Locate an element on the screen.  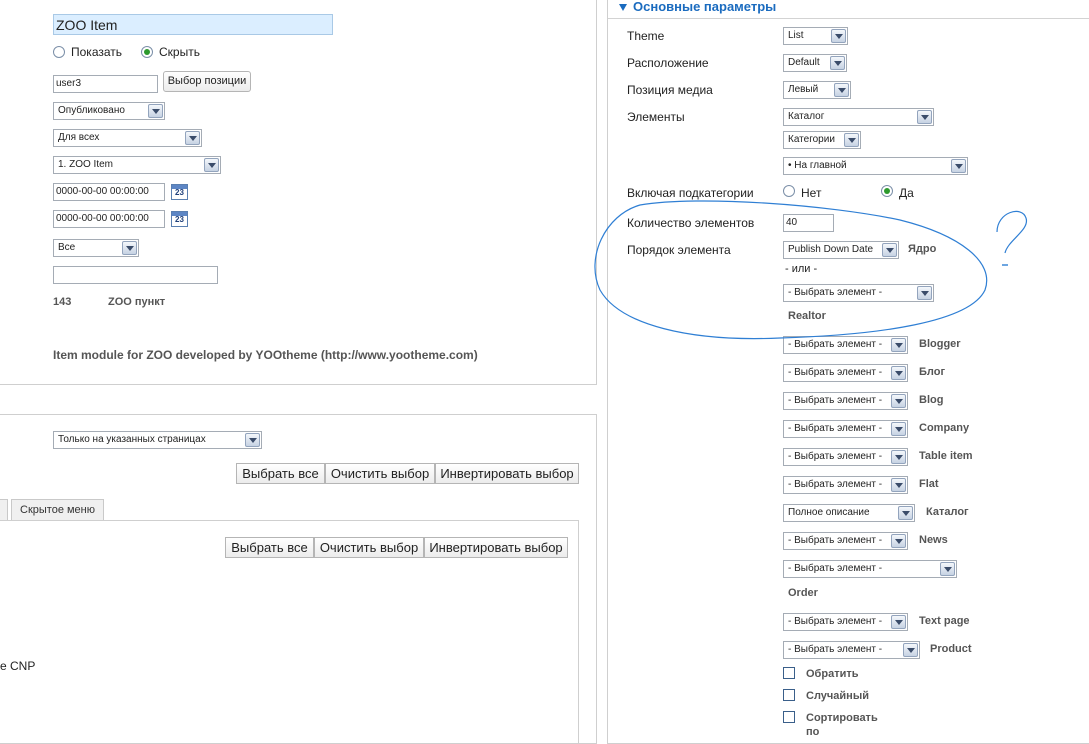
order-type-select: - Выбрать элемент - is located at coordinates (870, 569).